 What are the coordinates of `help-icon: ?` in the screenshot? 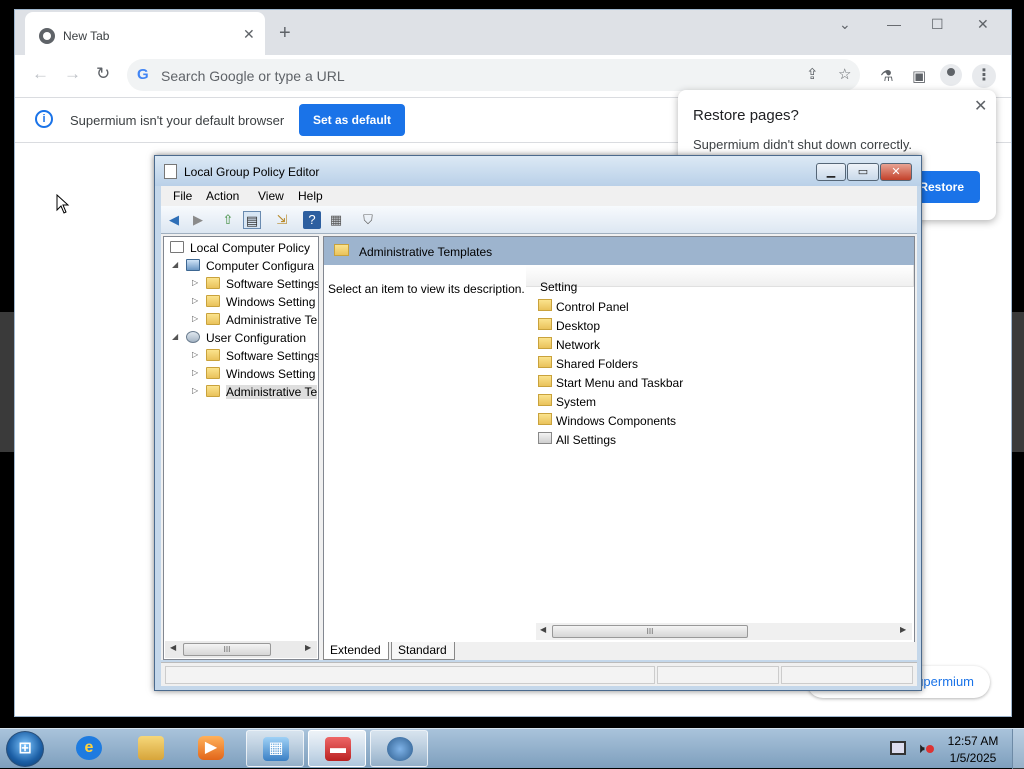 It's located at (312, 220).